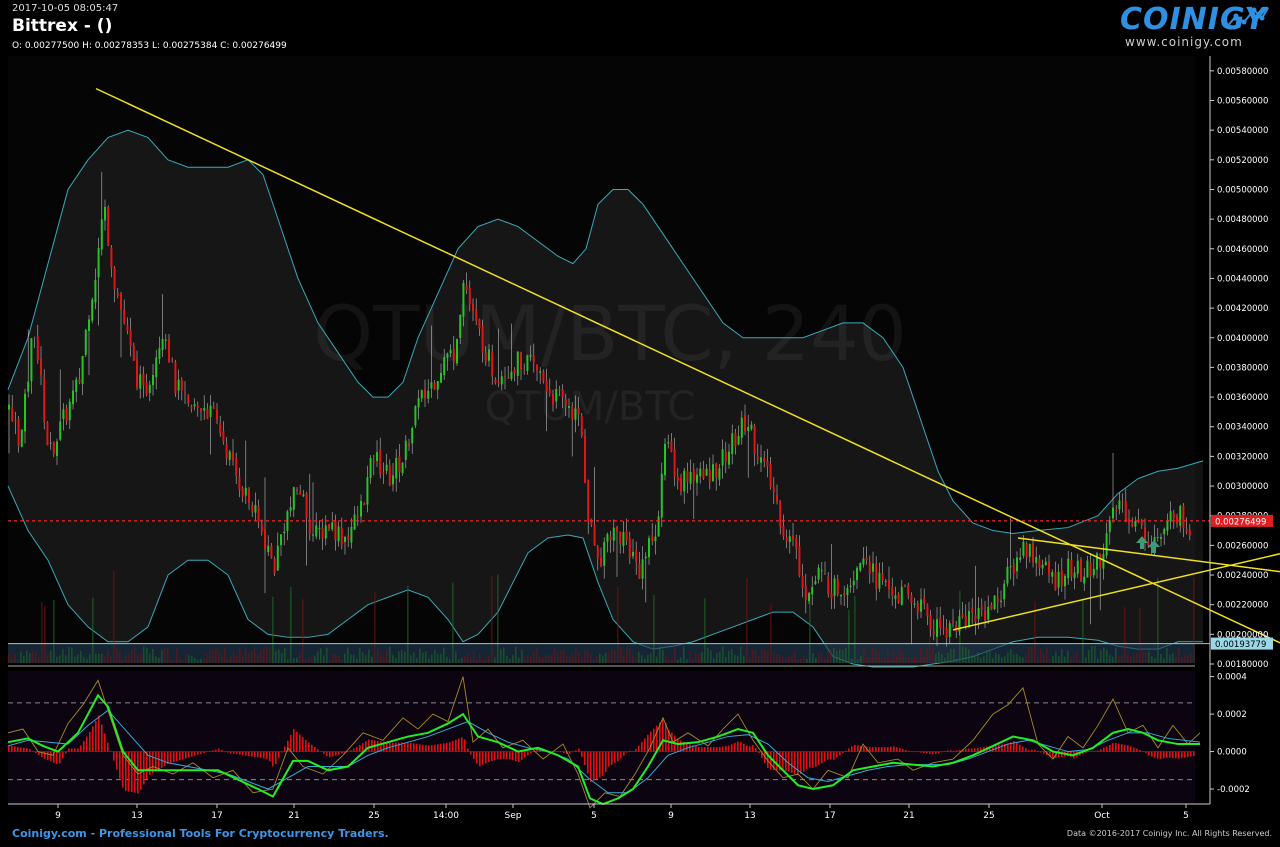 The height and width of the screenshot is (847, 1280). What do you see at coordinates (609, 812) in the screenshot?
I see `time-axis: 9 13 17 21 25 14:00 Sep 5 9 13 17 21 25 Oct 5` at bounding box center [609, 812].